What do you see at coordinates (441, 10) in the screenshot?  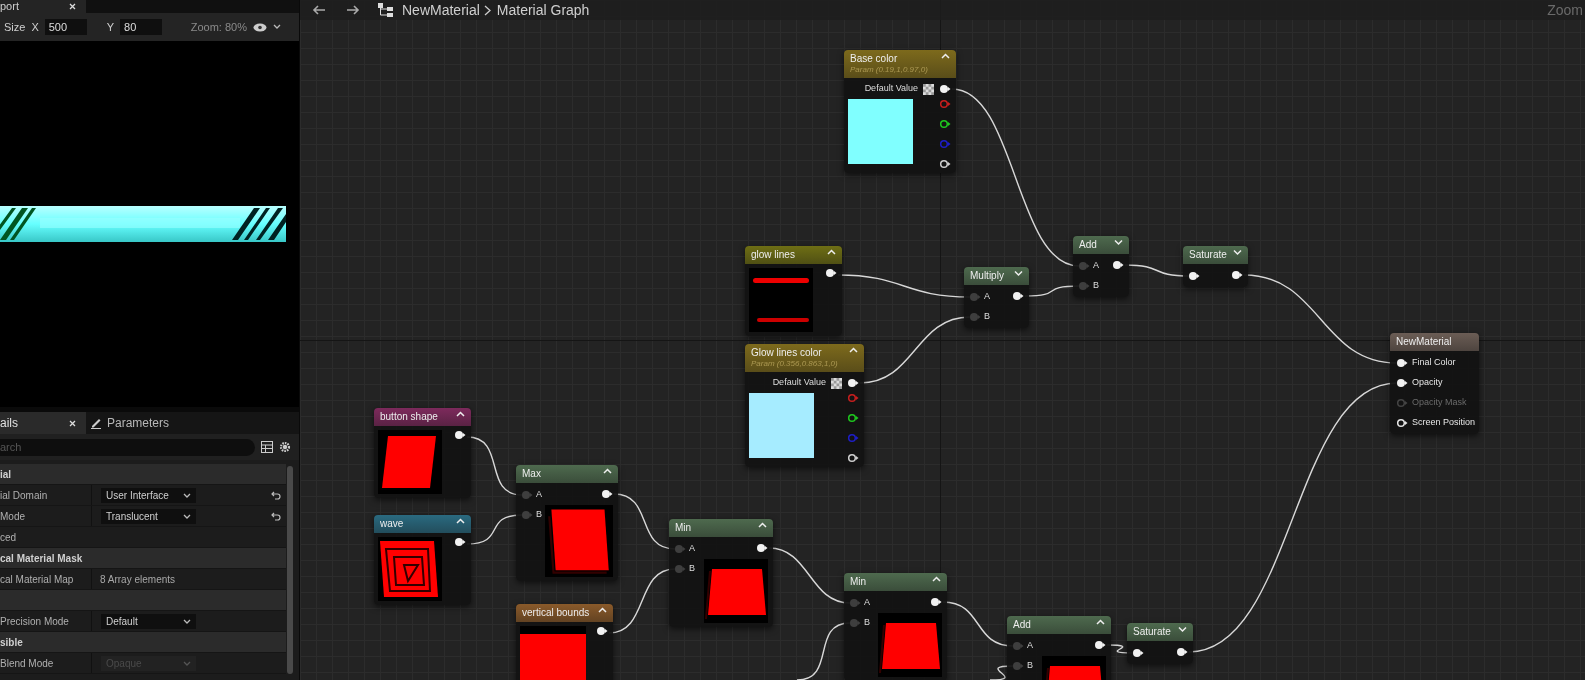 I see `breadcrumb-link: NewMaterial` at bounding box center [441, 10].